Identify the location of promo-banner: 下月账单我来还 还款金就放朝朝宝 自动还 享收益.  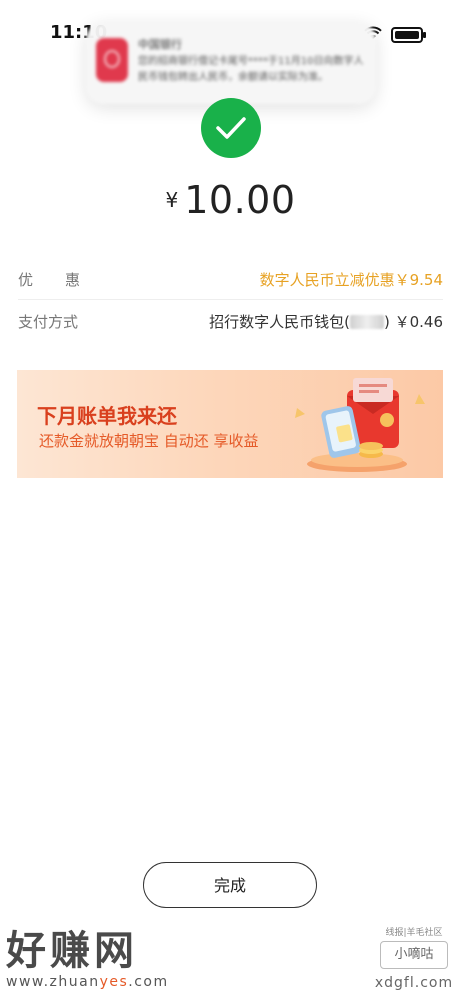
(230, 424).